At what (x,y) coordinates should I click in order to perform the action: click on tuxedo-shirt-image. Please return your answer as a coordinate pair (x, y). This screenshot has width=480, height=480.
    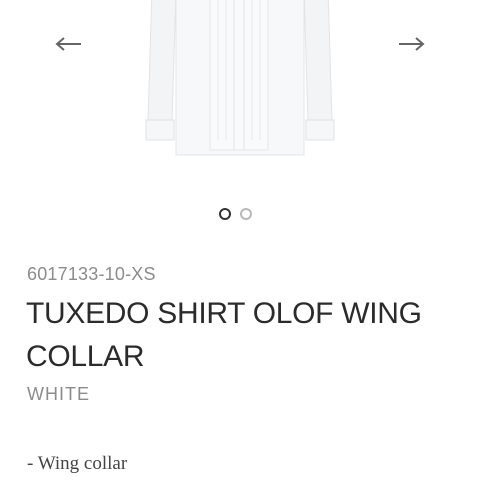
    Looking at the image, I should click on (240, 78).